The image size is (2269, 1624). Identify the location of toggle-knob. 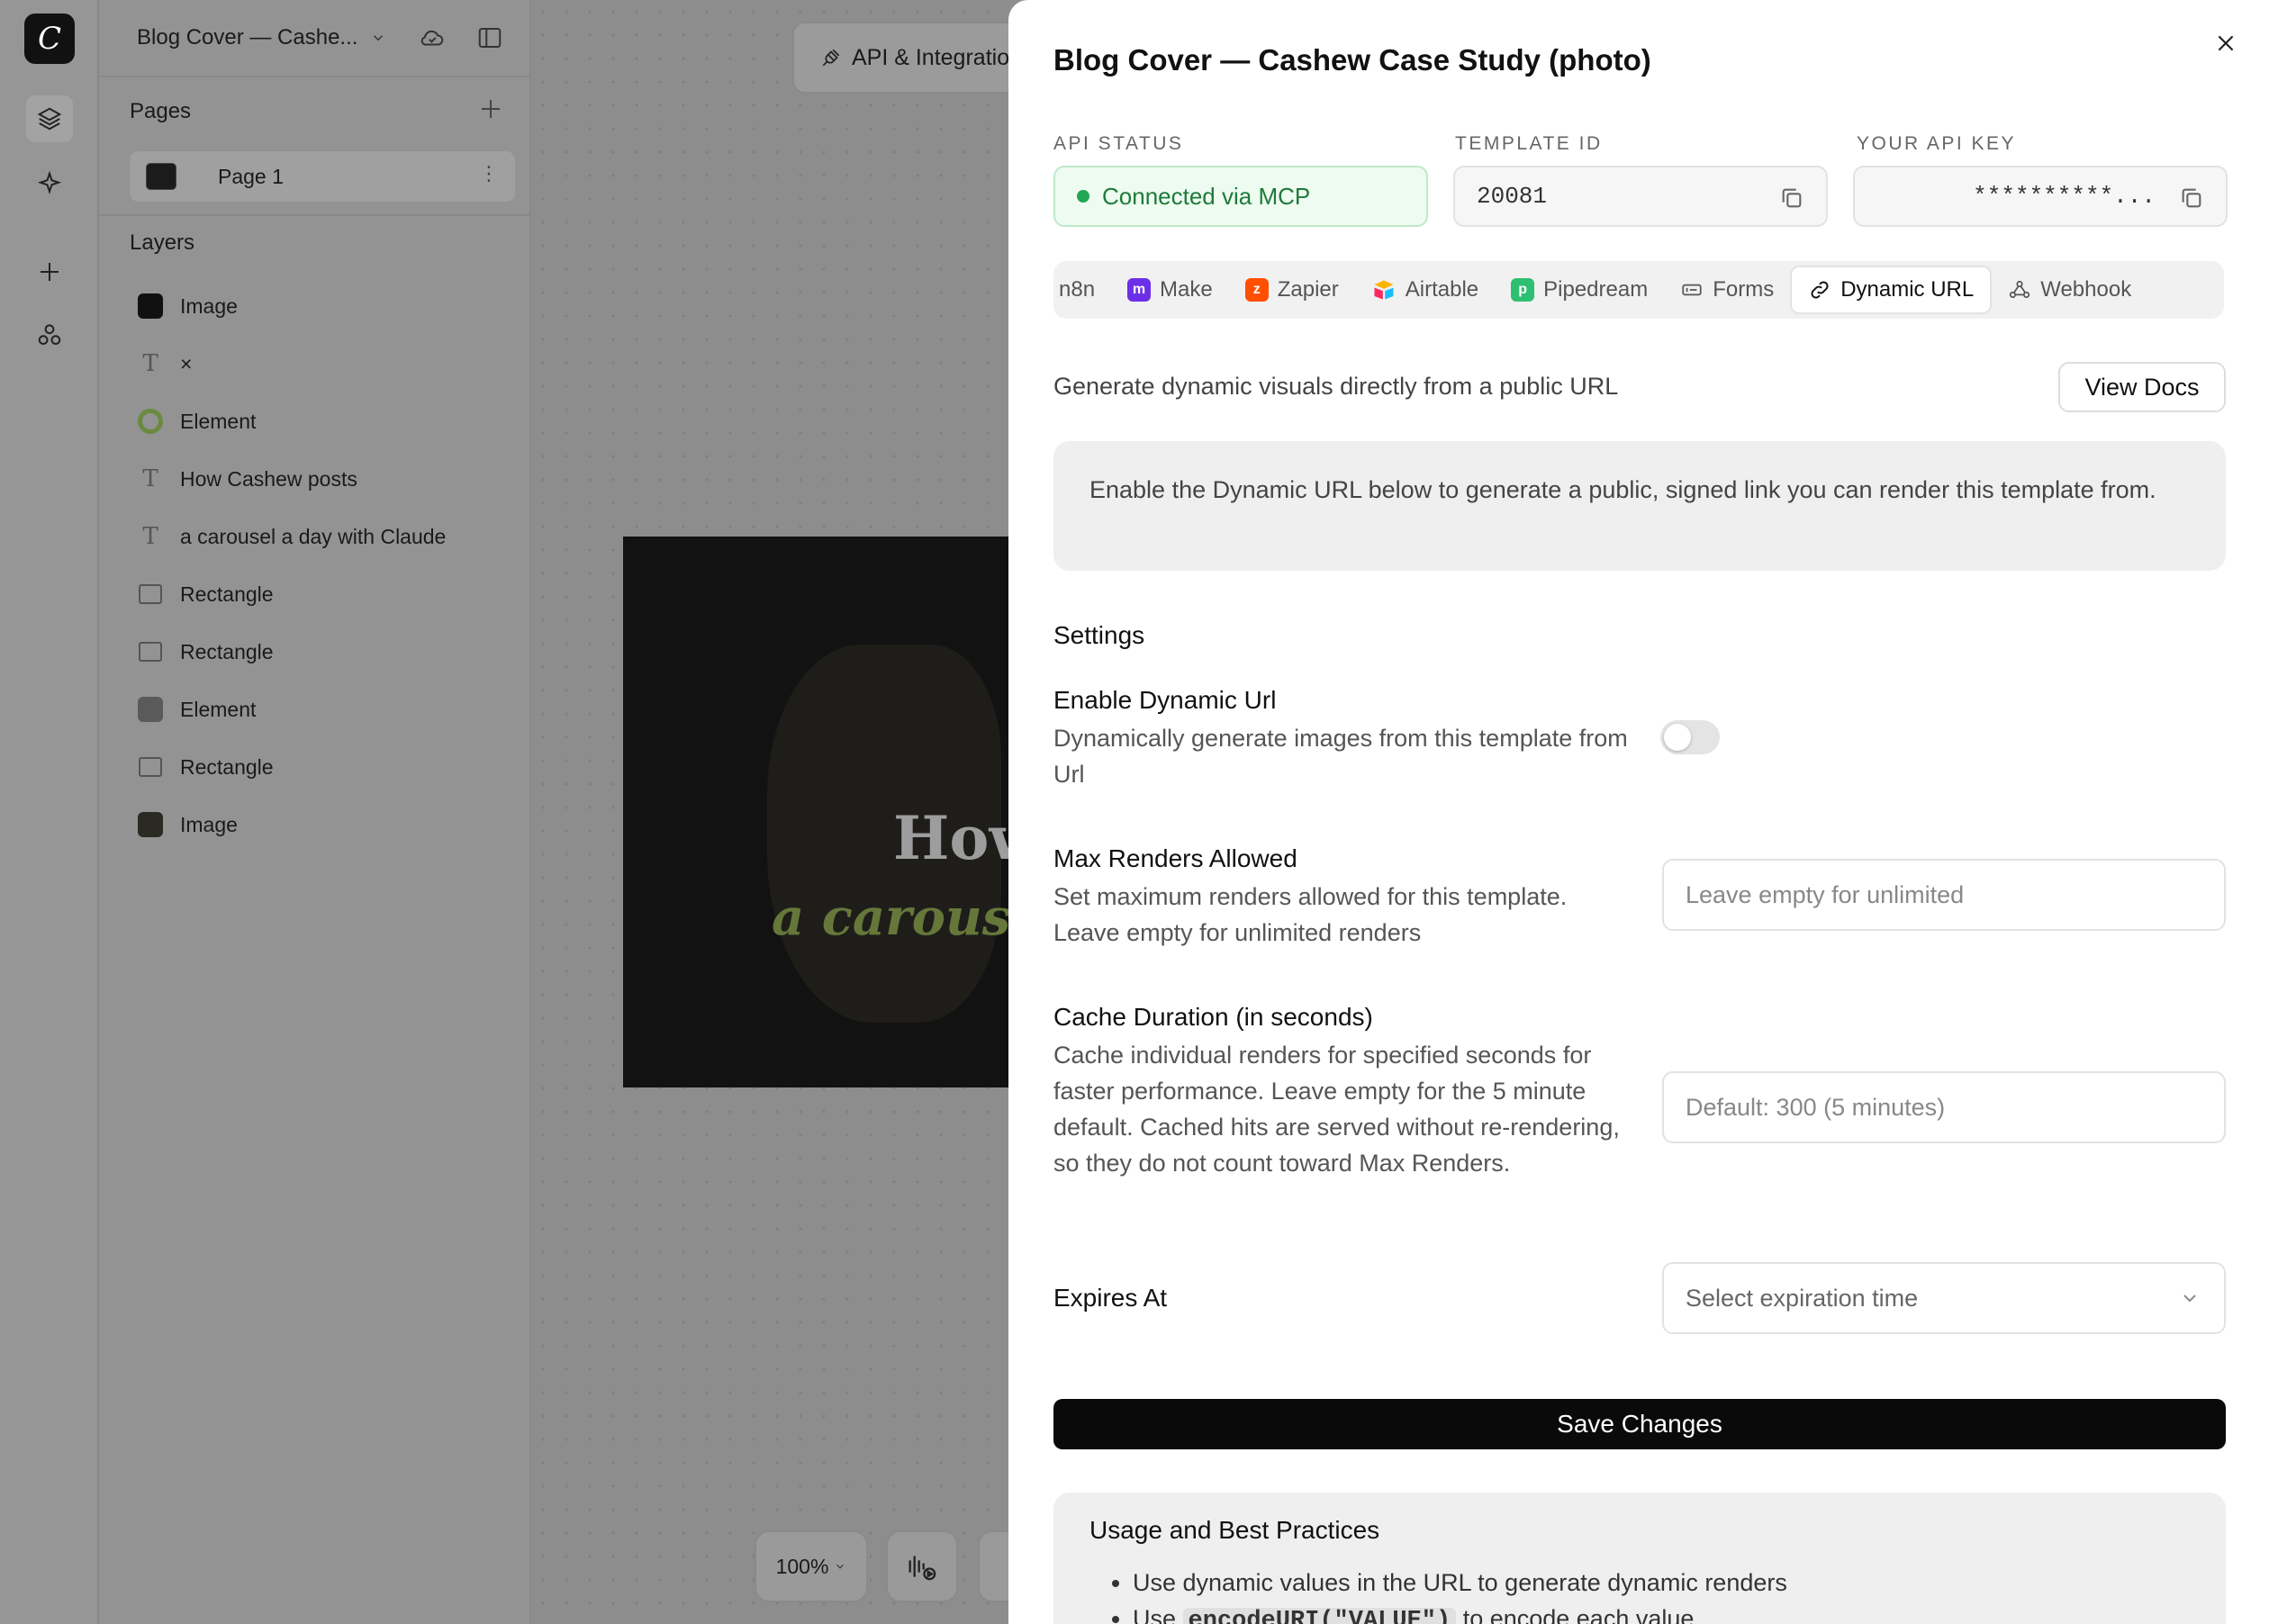
(1677, 737).